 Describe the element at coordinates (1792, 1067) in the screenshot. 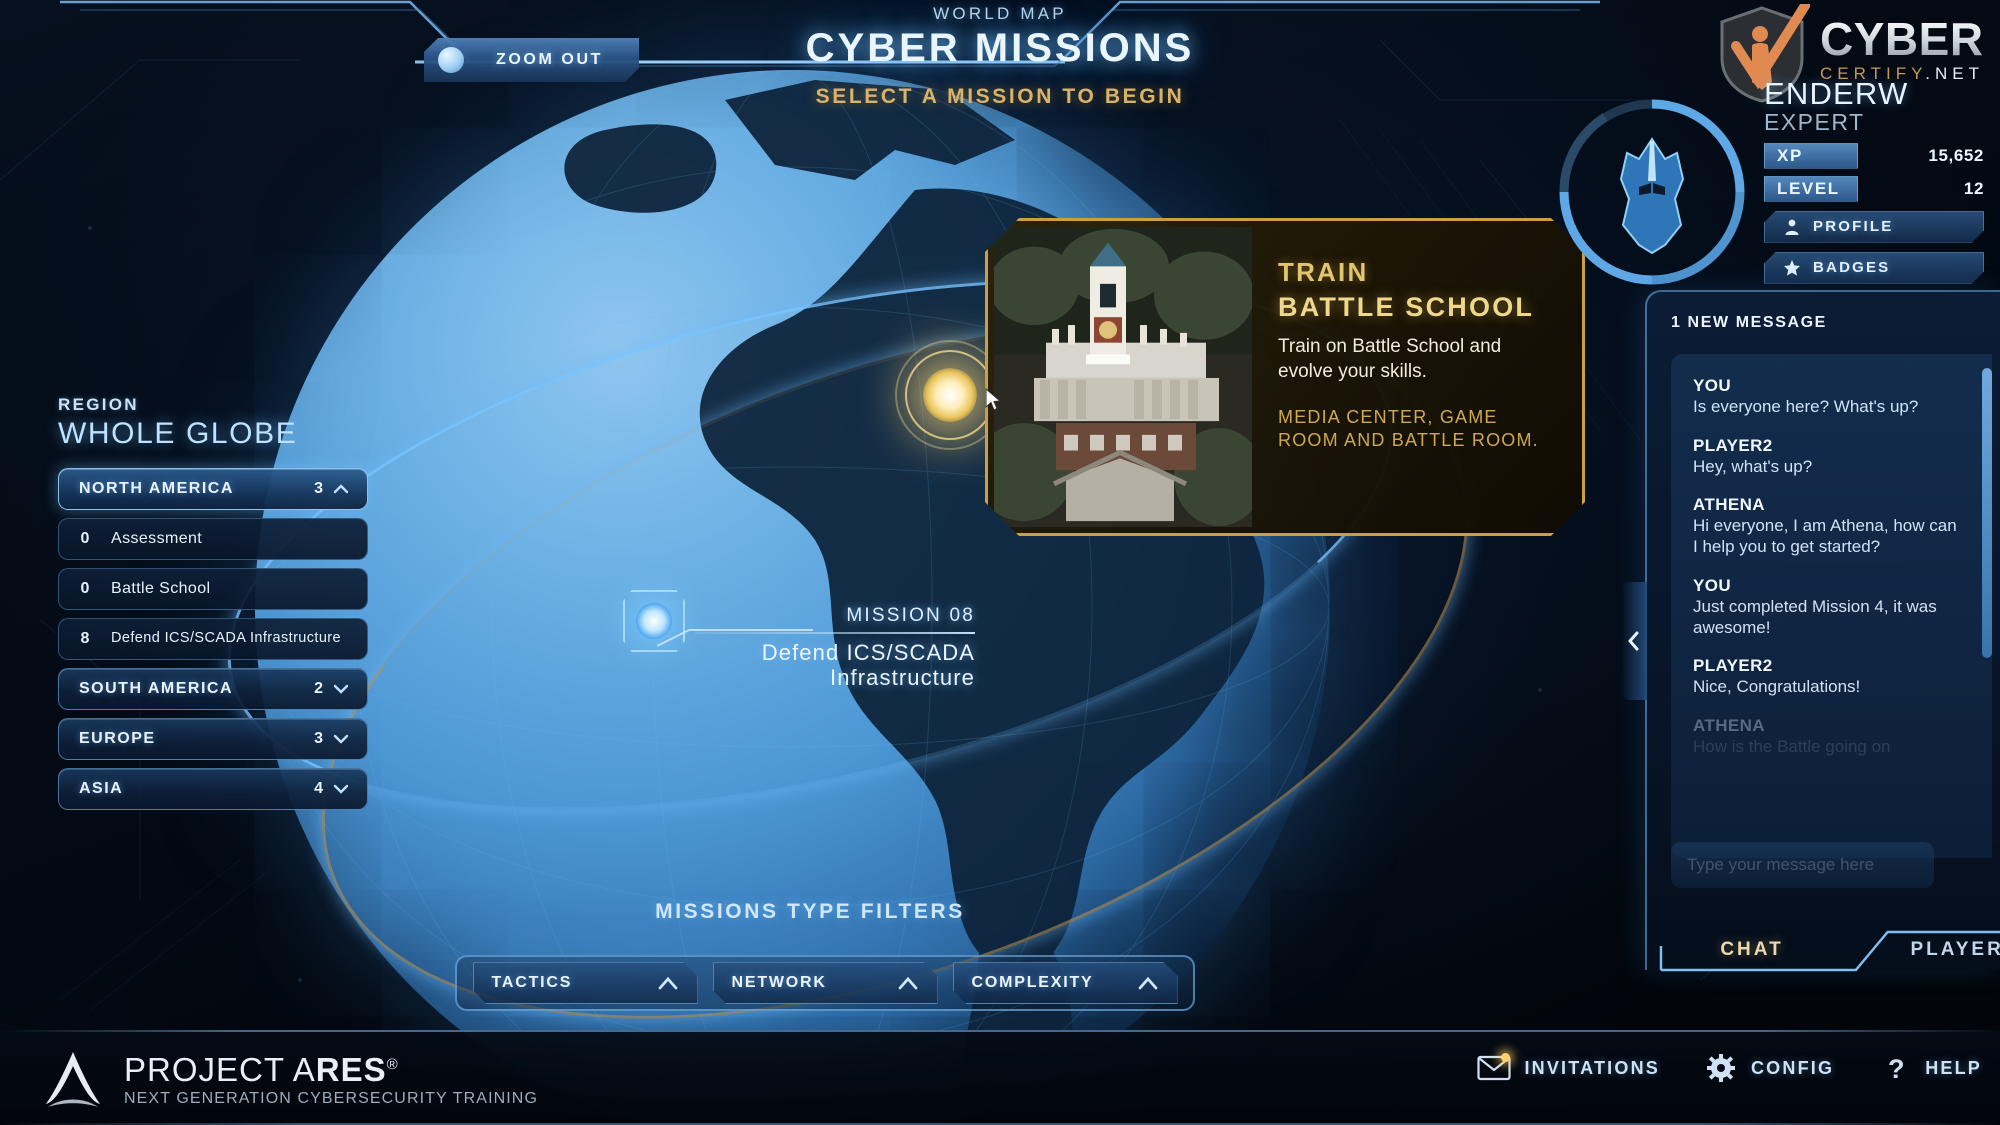

I see `config-label: CONFIG` at that location.